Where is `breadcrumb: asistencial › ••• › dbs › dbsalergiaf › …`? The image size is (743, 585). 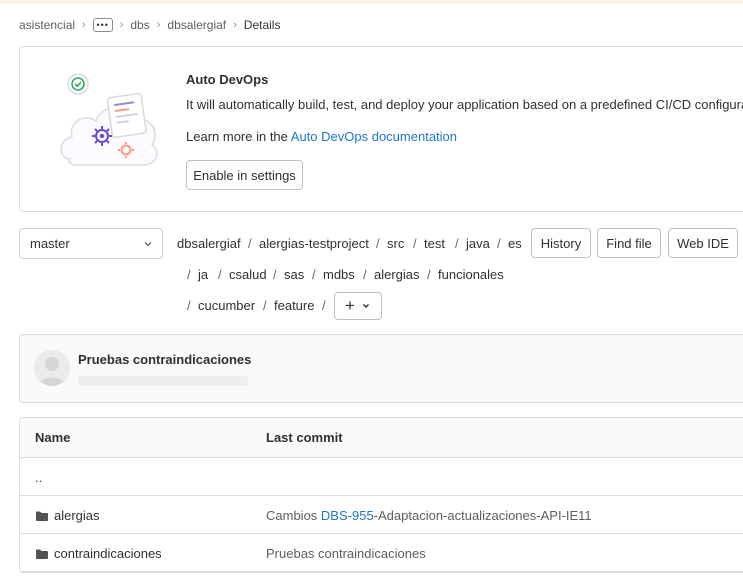 breadcrumb: asistencial › ••• › dbs › dbsalergiaf › … is located at coordinates (149, 25).